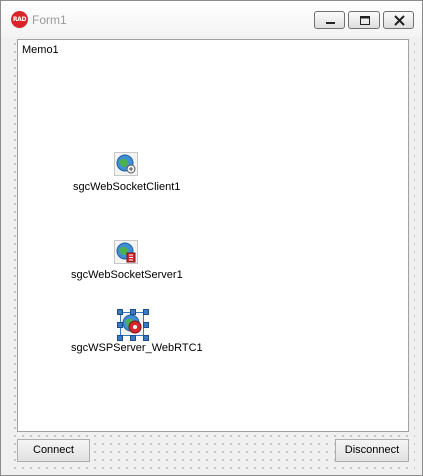 This screenshot has height=476, width=423. I want to click on selection-handle-bottom-left, so click(120, 338).